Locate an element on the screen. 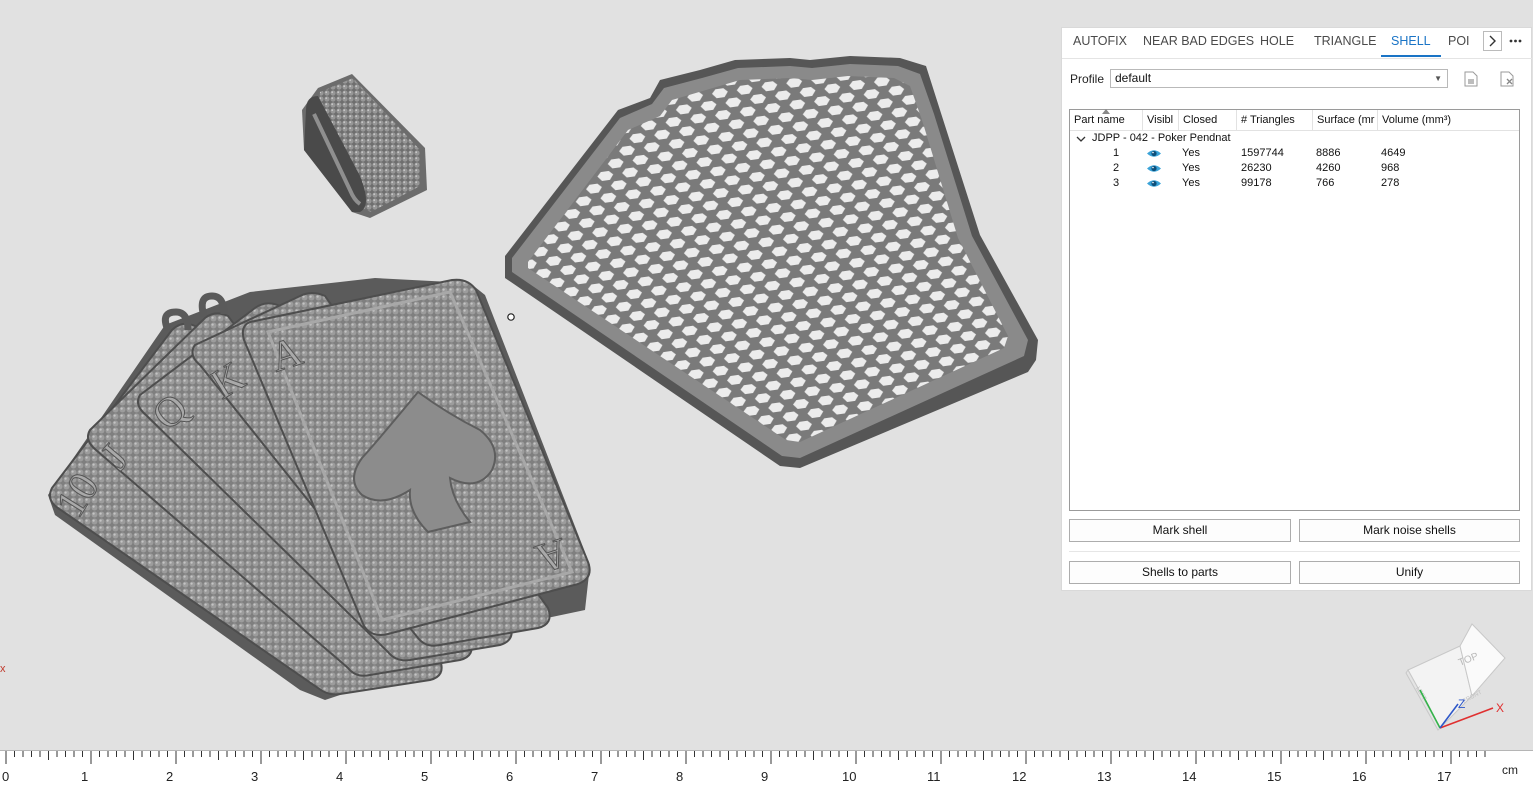 This screenshot has width=1533, height=788. column-header-volume: Volume (mm³) is located at coordinates (1448, 120).